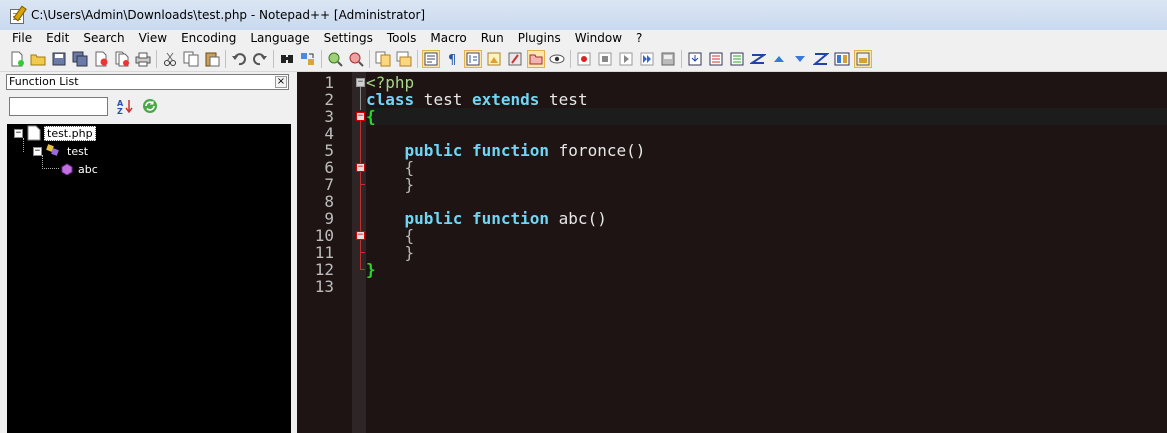 This screenshot has width=1167, height=433. Describe the element at coordinates (584, 59) in the screenshot. I see `record-macro-icon` at that location.